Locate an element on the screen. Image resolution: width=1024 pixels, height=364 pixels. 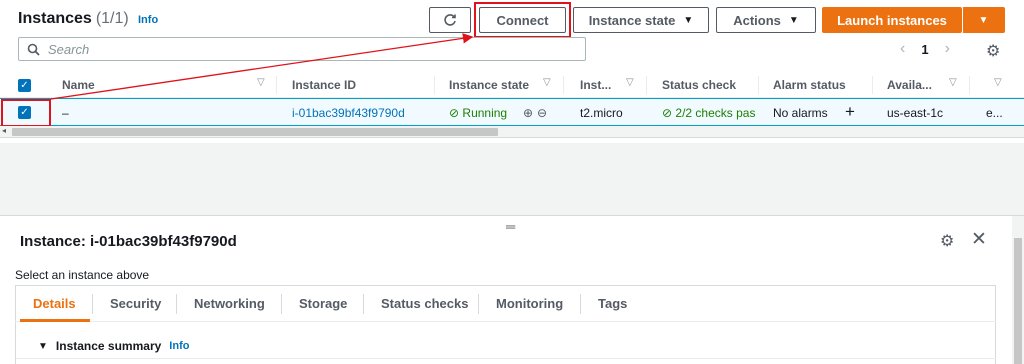
scroll-left-icon: ◂ is located at coordinates (4, 130).